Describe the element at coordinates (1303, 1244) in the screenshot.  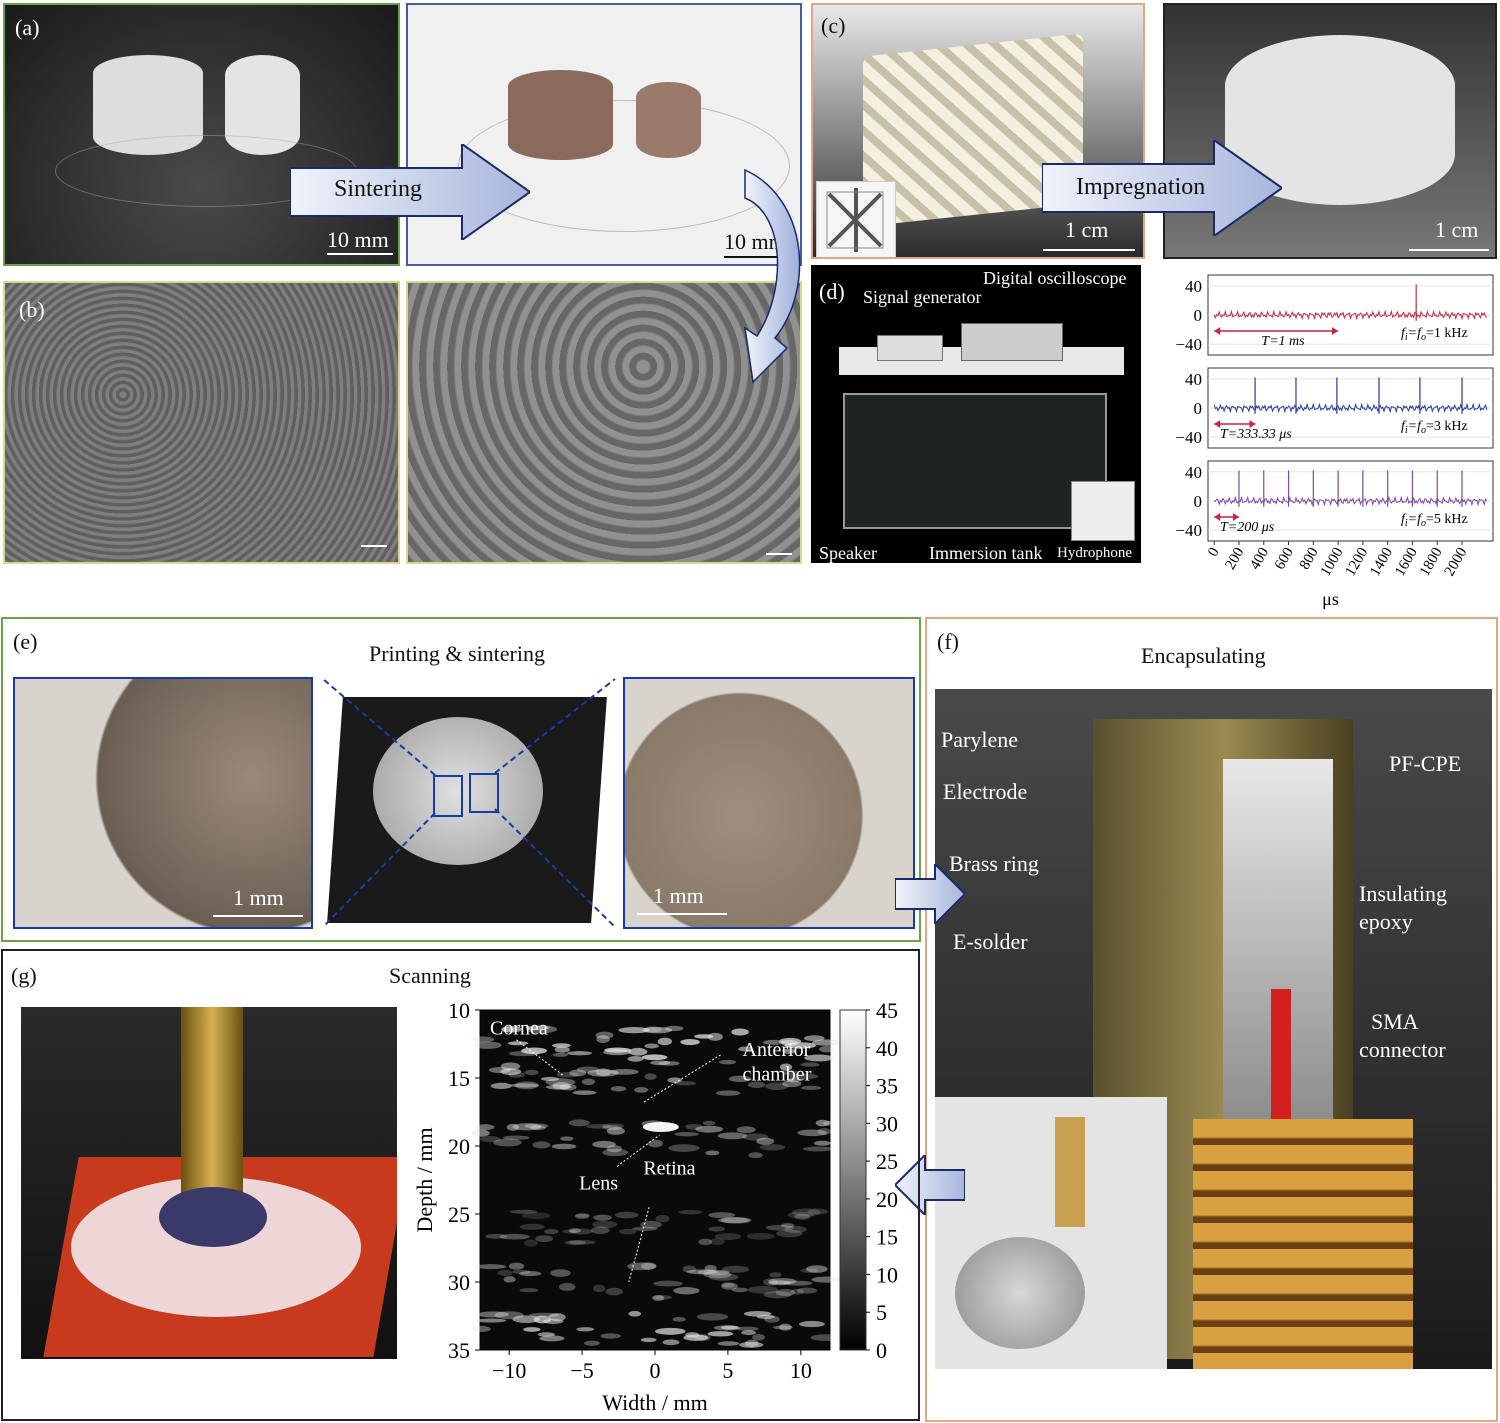
I see `thread-rings` at that location.